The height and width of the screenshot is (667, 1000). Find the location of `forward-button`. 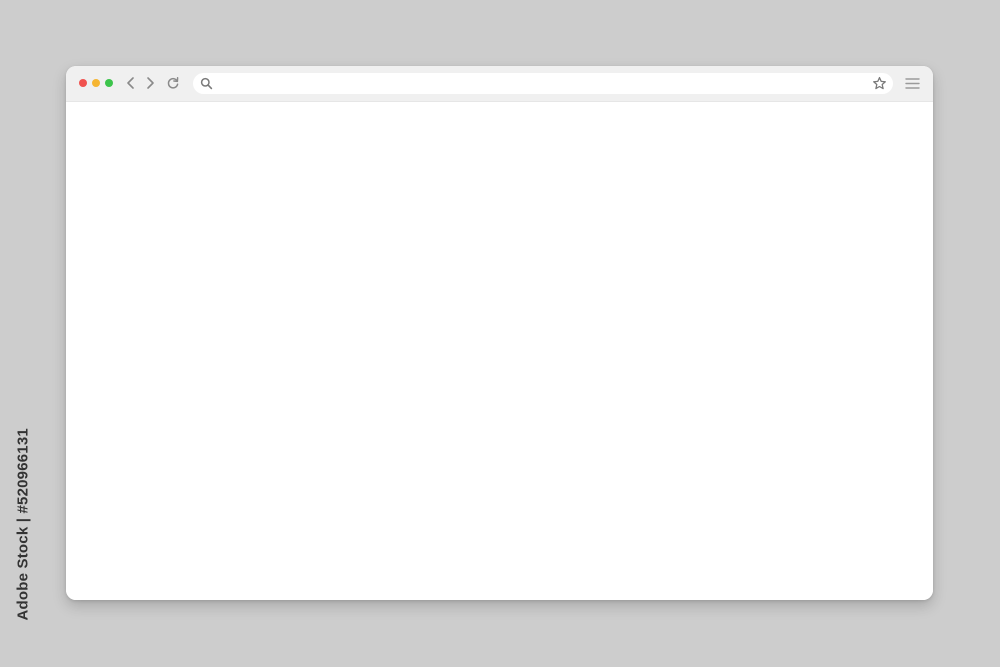

forward-button is located at coordinates (150, 83).